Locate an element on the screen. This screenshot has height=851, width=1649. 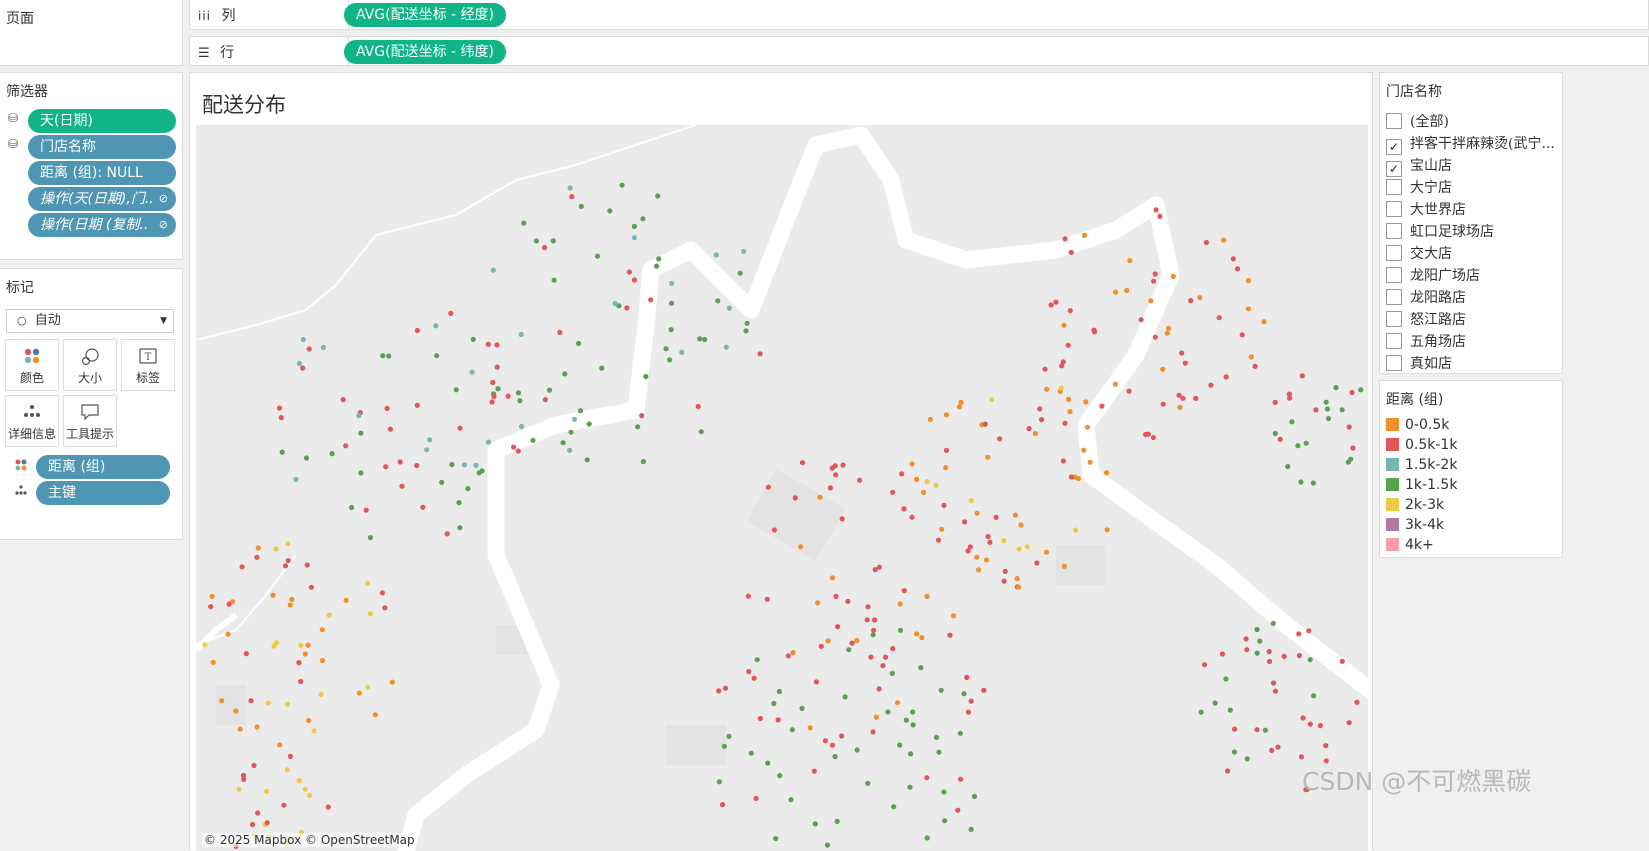
marks-tooltip-button: 工具提示 is located at coordinates (90, 421).